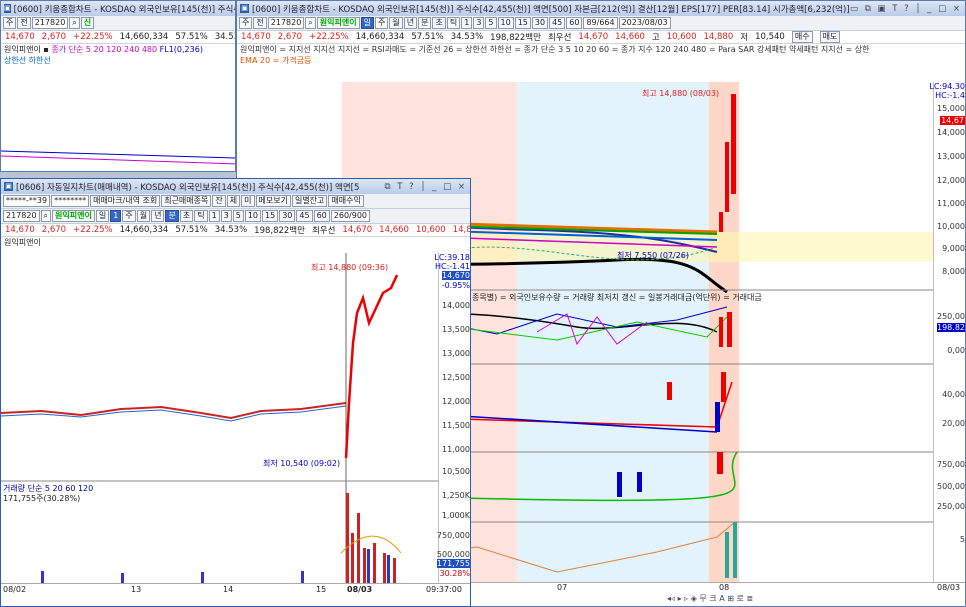 The width and height of the screenshot is (966, 607). What do you see at coordinates (125, 201) in the screenshot?
I see `trade-mark-button: 매매마크/내역 조회` at bounding box center [125, 201].